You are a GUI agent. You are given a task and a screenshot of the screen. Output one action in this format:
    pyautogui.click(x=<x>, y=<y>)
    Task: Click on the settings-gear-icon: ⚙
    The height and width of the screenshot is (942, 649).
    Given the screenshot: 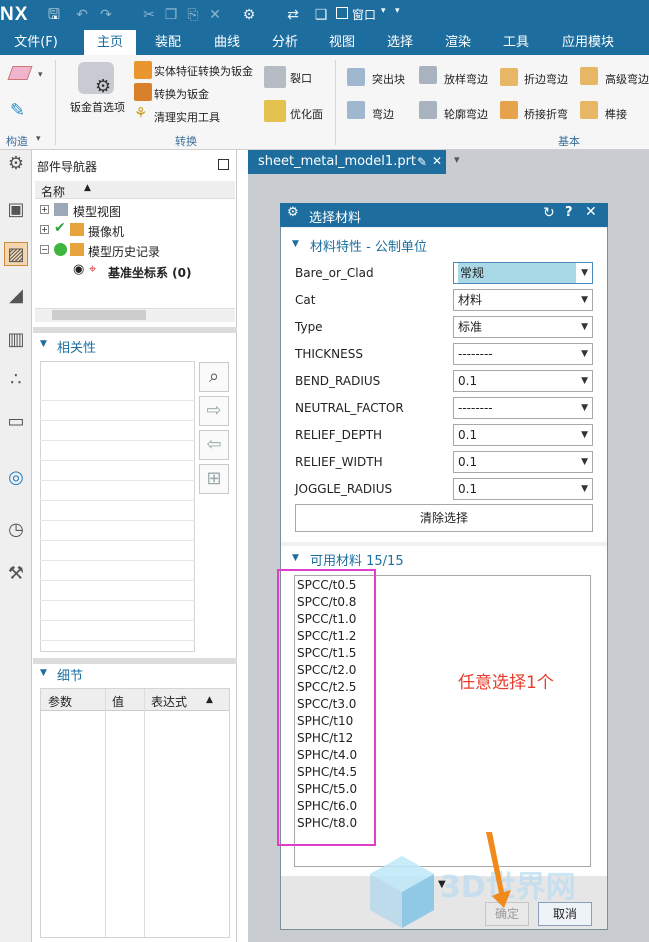 What is the action you would take?
    pyautogui.click(x=16, y=164)
    